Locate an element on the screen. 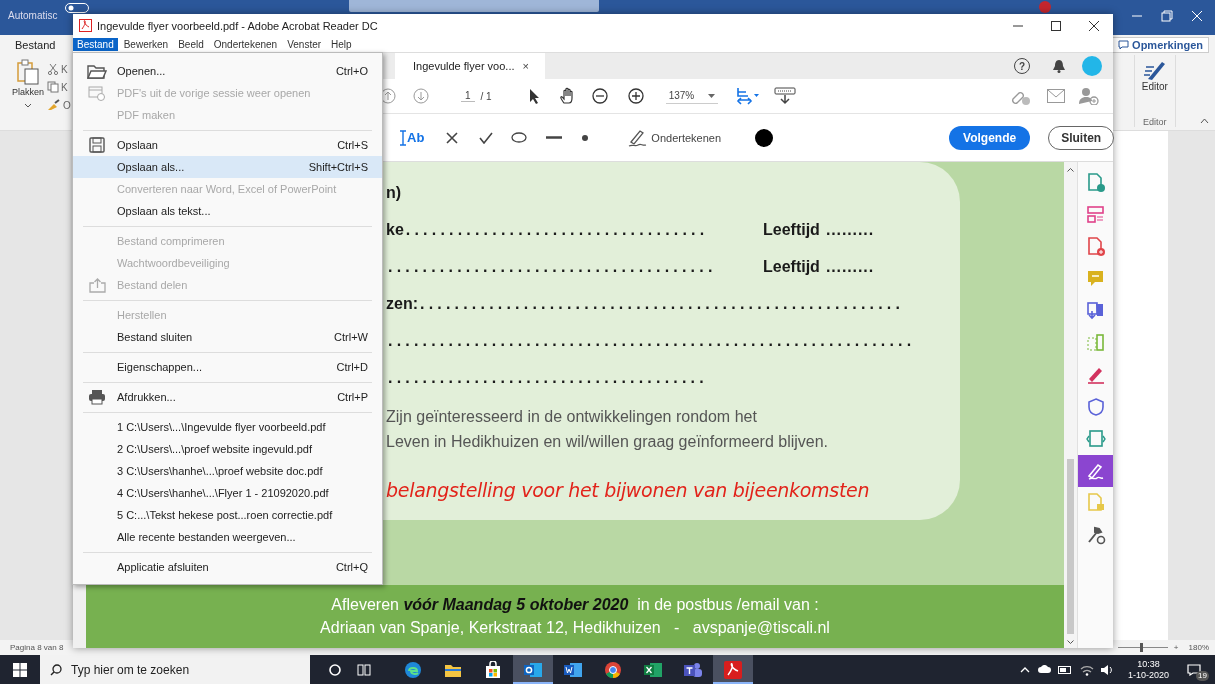 The width and height of the screenshot is (1215, 684). brush-icon is located at coordinates (54, 105).